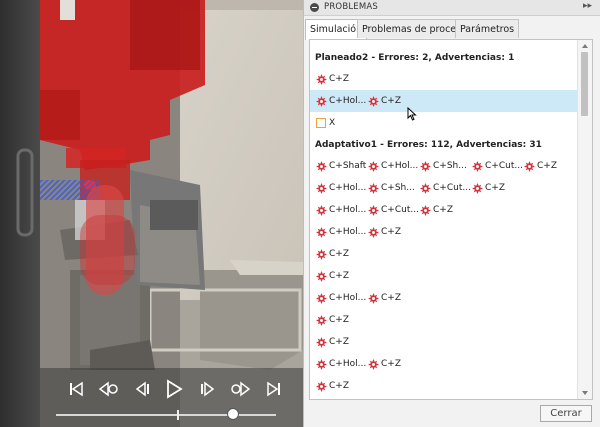 The width and height of the screenshot is (600, 427). I want to click on problem-row: C+Shaft C+Hol... C+Sh... C+Cut... C+Z, so click(444, 166).